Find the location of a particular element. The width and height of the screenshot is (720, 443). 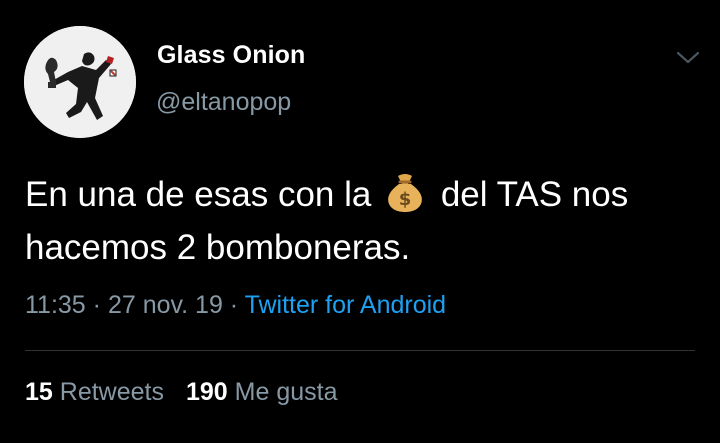

tweet-text-part-1: En una de esas con la is located at coordinates (203, 194).